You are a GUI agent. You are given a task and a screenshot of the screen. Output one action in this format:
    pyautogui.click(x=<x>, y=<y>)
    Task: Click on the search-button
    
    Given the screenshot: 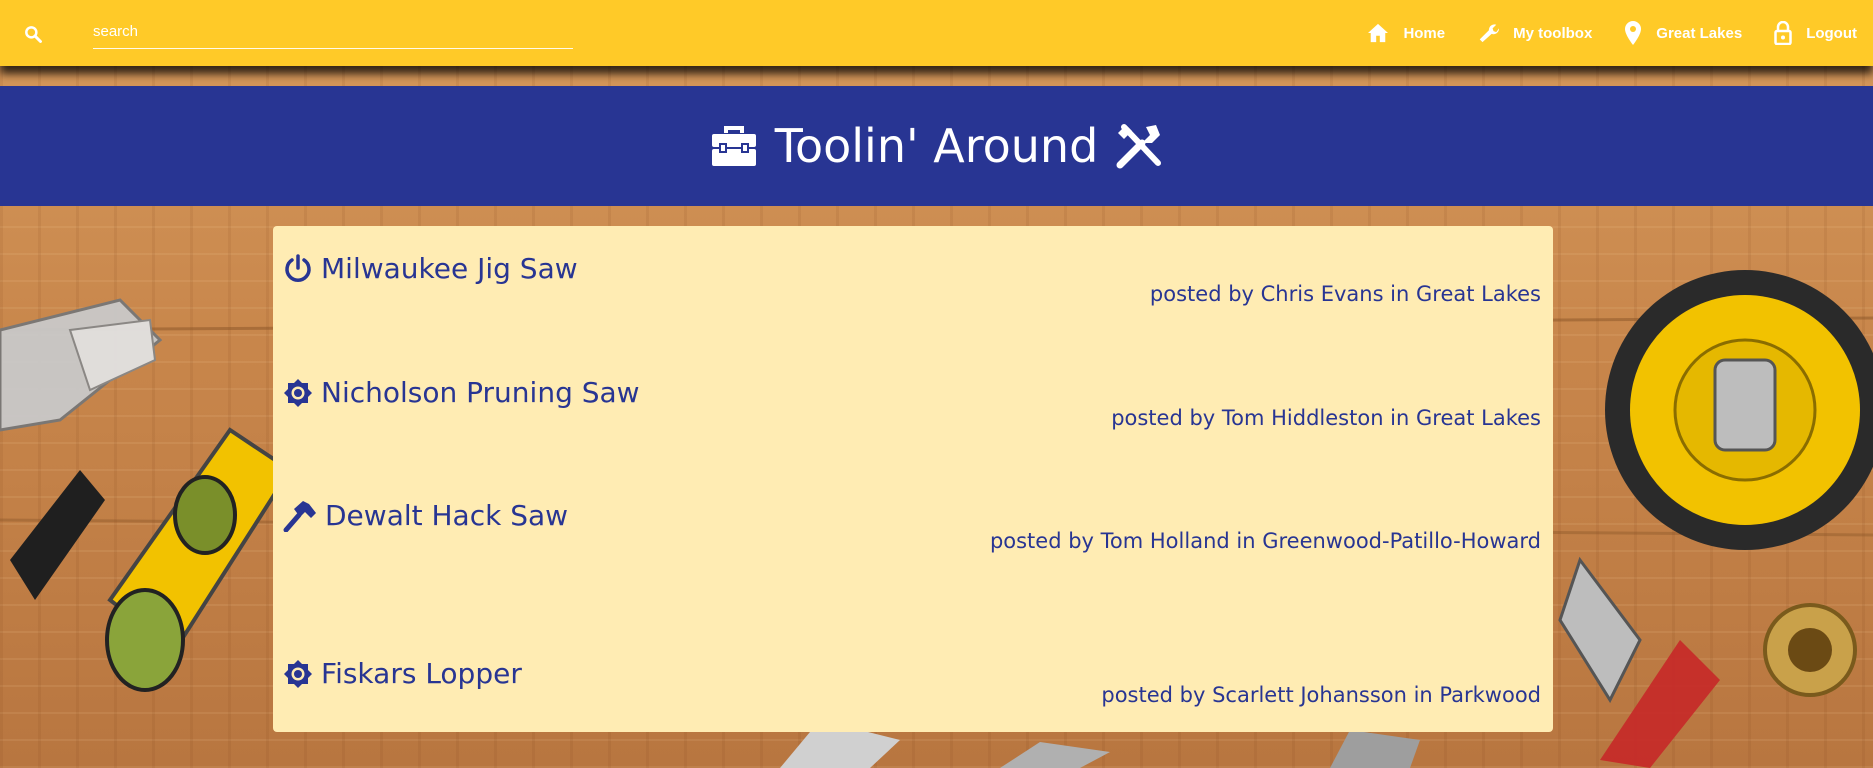 What is the action you would take?
    pyautogui.click(x=33, y=34)
    